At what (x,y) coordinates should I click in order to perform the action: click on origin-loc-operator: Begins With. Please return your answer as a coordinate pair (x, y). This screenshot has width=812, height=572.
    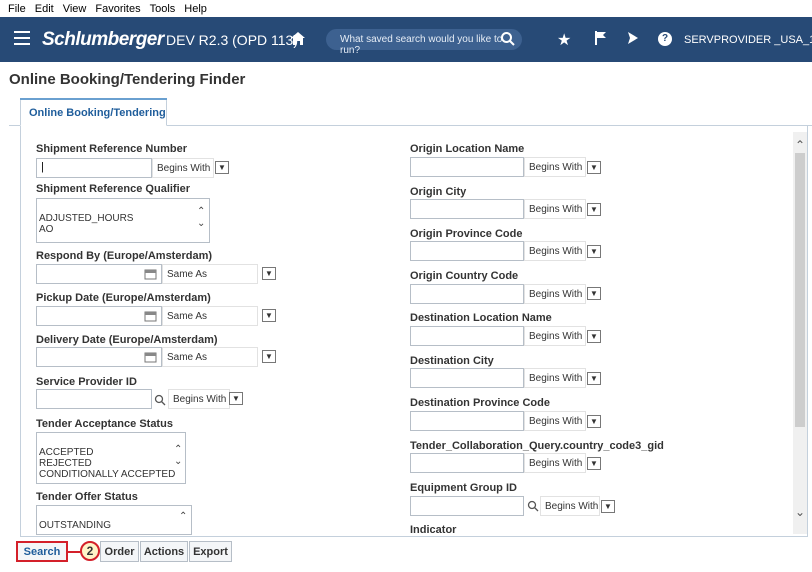
    Looking at the image, I should click on (555, 167).